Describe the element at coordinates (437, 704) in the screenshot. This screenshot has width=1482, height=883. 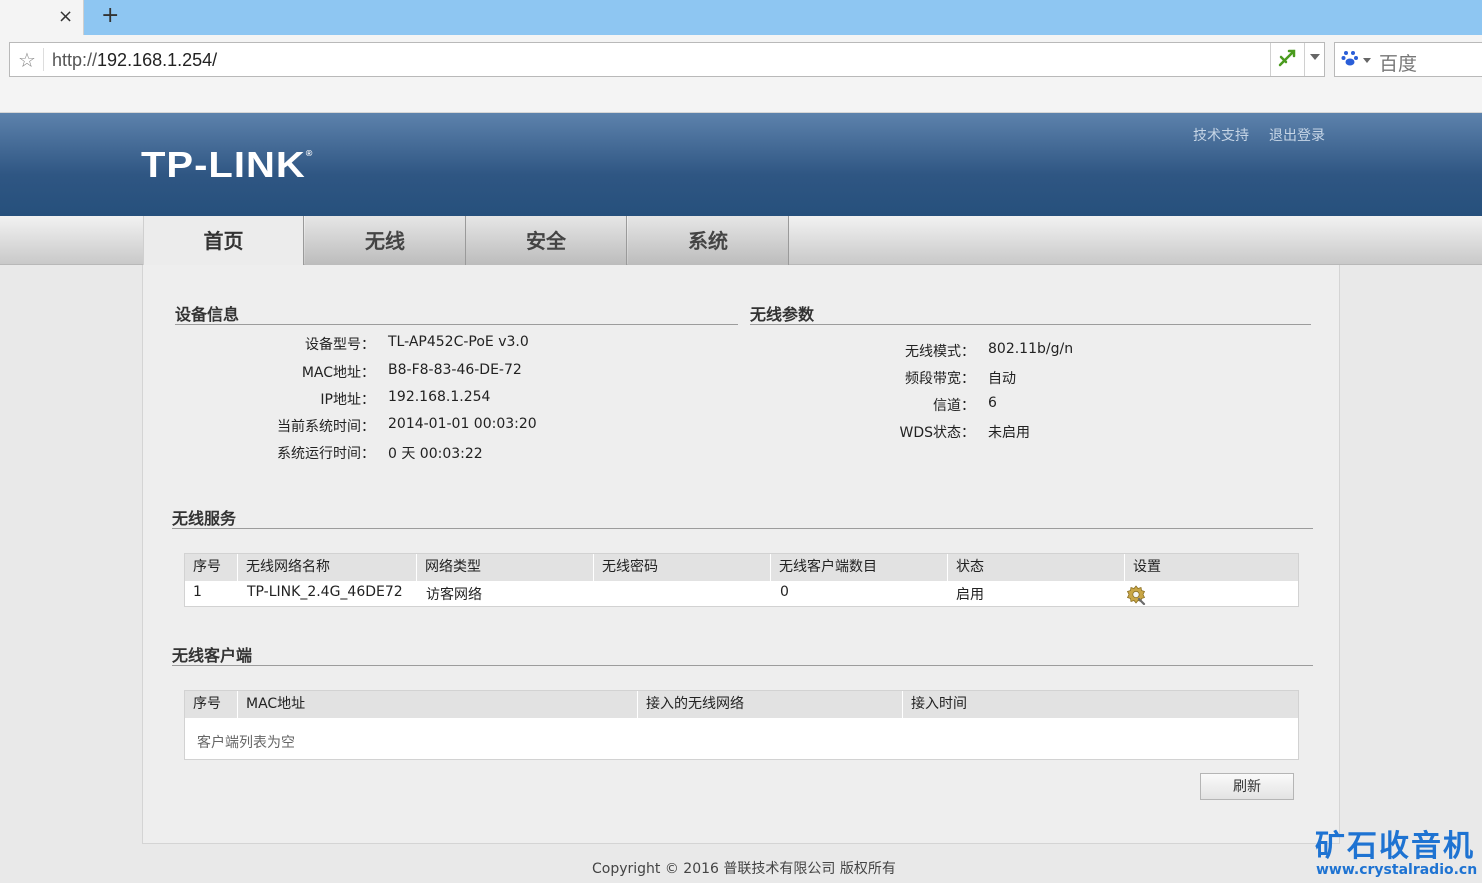
I see `table-header: MAC地址` at that location.